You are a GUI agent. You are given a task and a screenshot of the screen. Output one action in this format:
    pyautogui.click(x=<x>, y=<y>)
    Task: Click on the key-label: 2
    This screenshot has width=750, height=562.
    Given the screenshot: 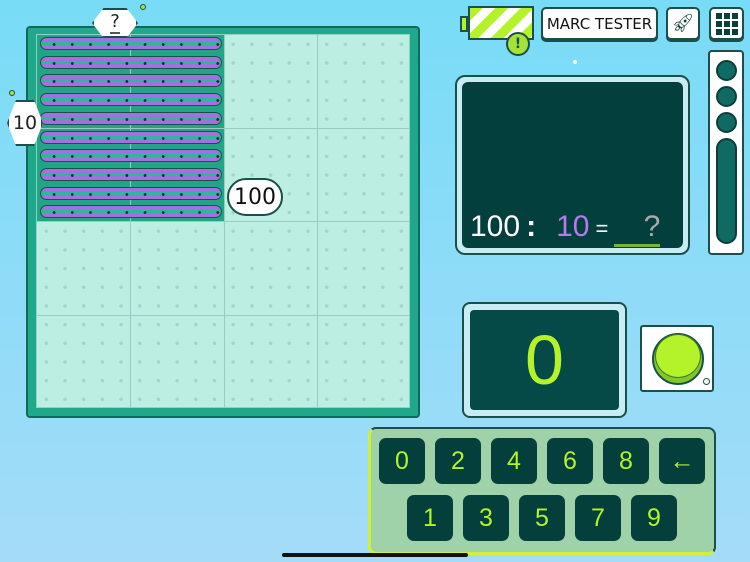 What is the action you would take?
    pyautogui.click(x=458, y=460)
    